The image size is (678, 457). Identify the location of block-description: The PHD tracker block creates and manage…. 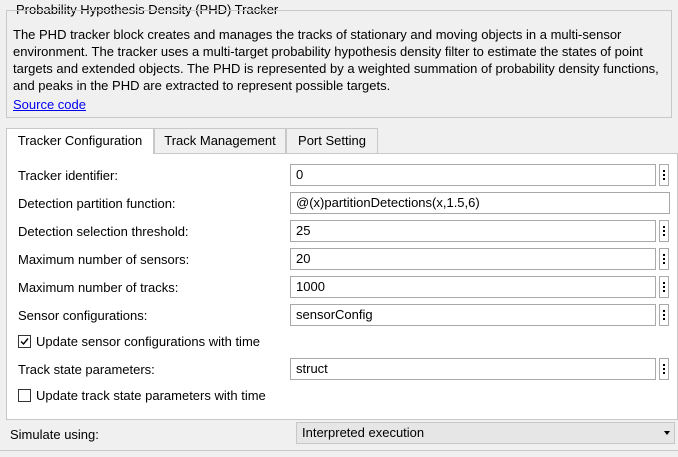
(336, 60).